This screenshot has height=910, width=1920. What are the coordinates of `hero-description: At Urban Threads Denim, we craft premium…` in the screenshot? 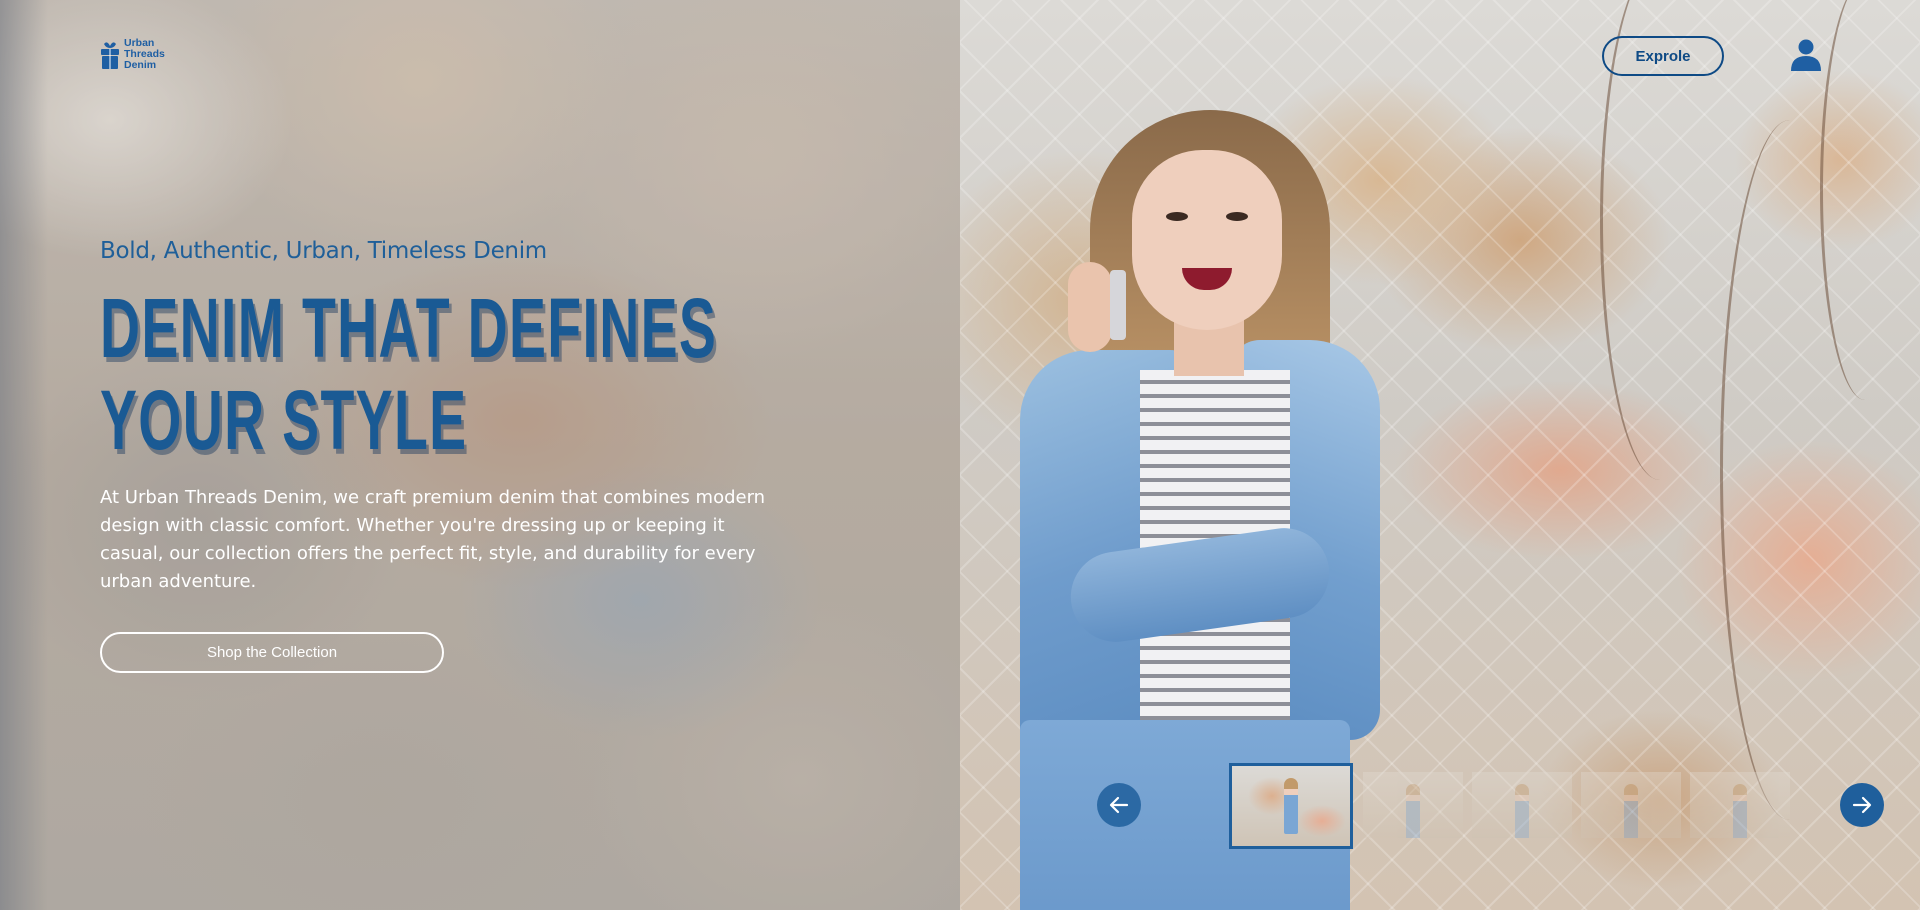 It's located at (433, 539).